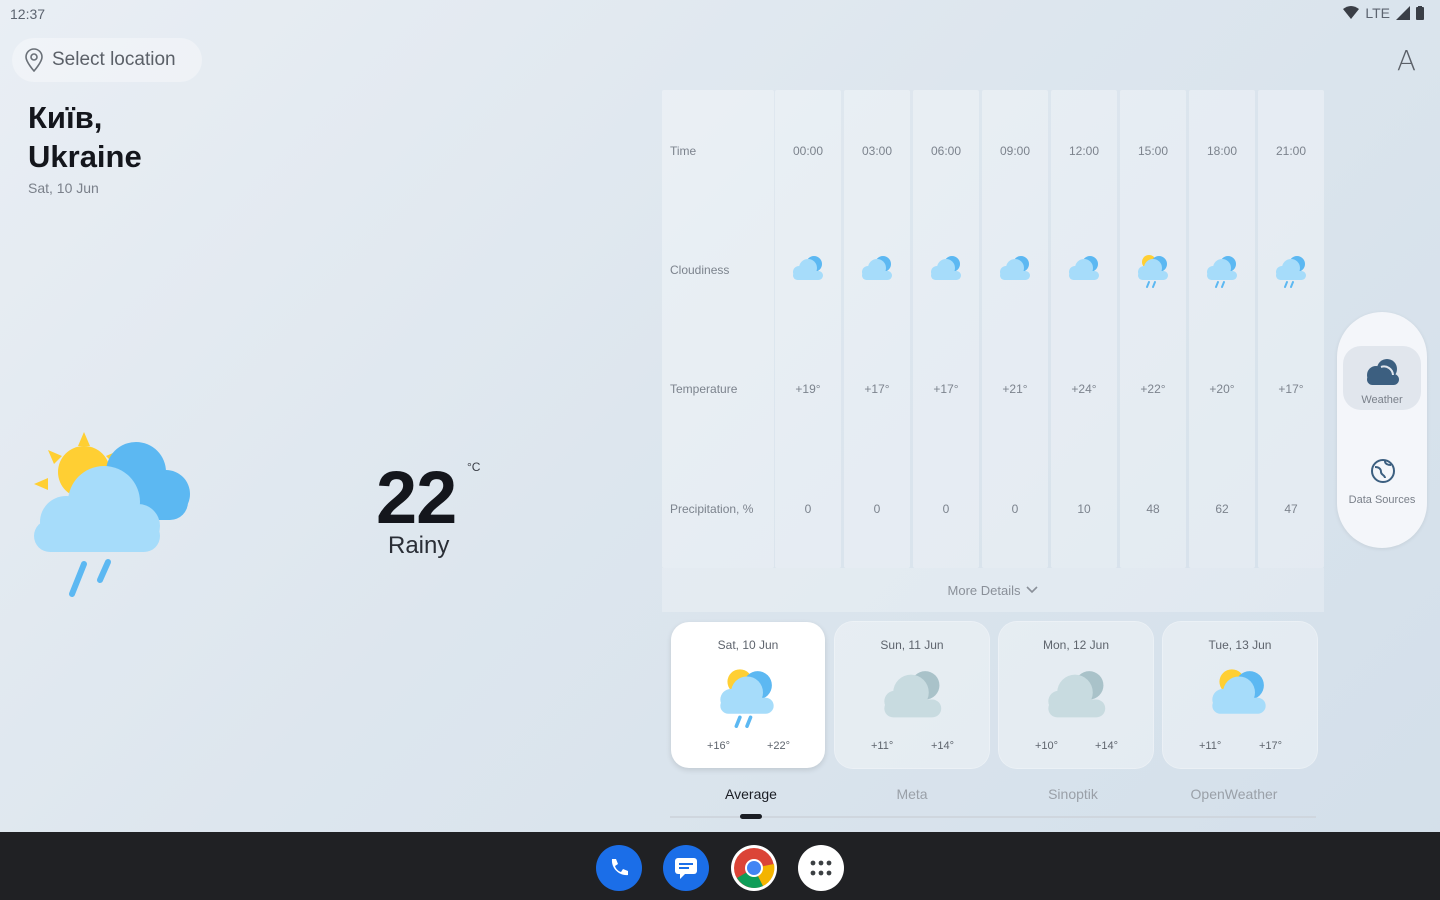  I want to click on navigation-rail: Weather Data Sources, so click(1382, 430).